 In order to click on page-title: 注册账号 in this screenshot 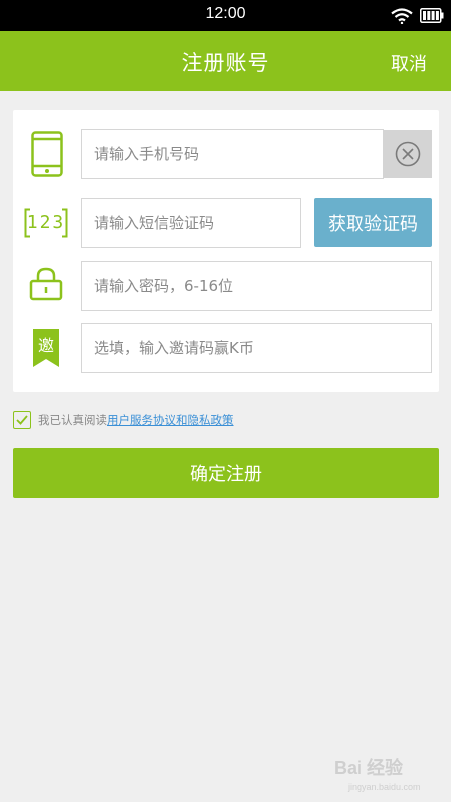, I will do `click(225, 63)`.